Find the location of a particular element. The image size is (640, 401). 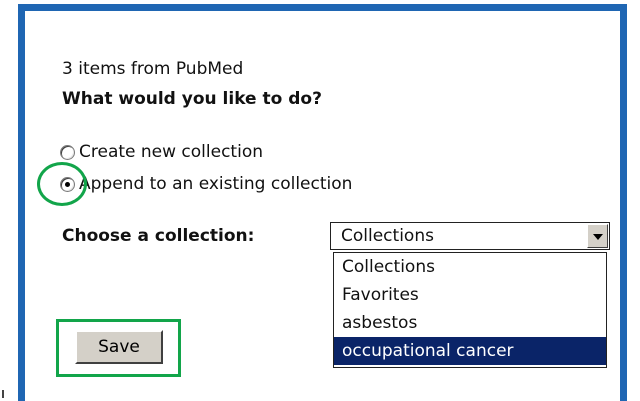

chevron-down-icon is located at coordinates (597, 236).